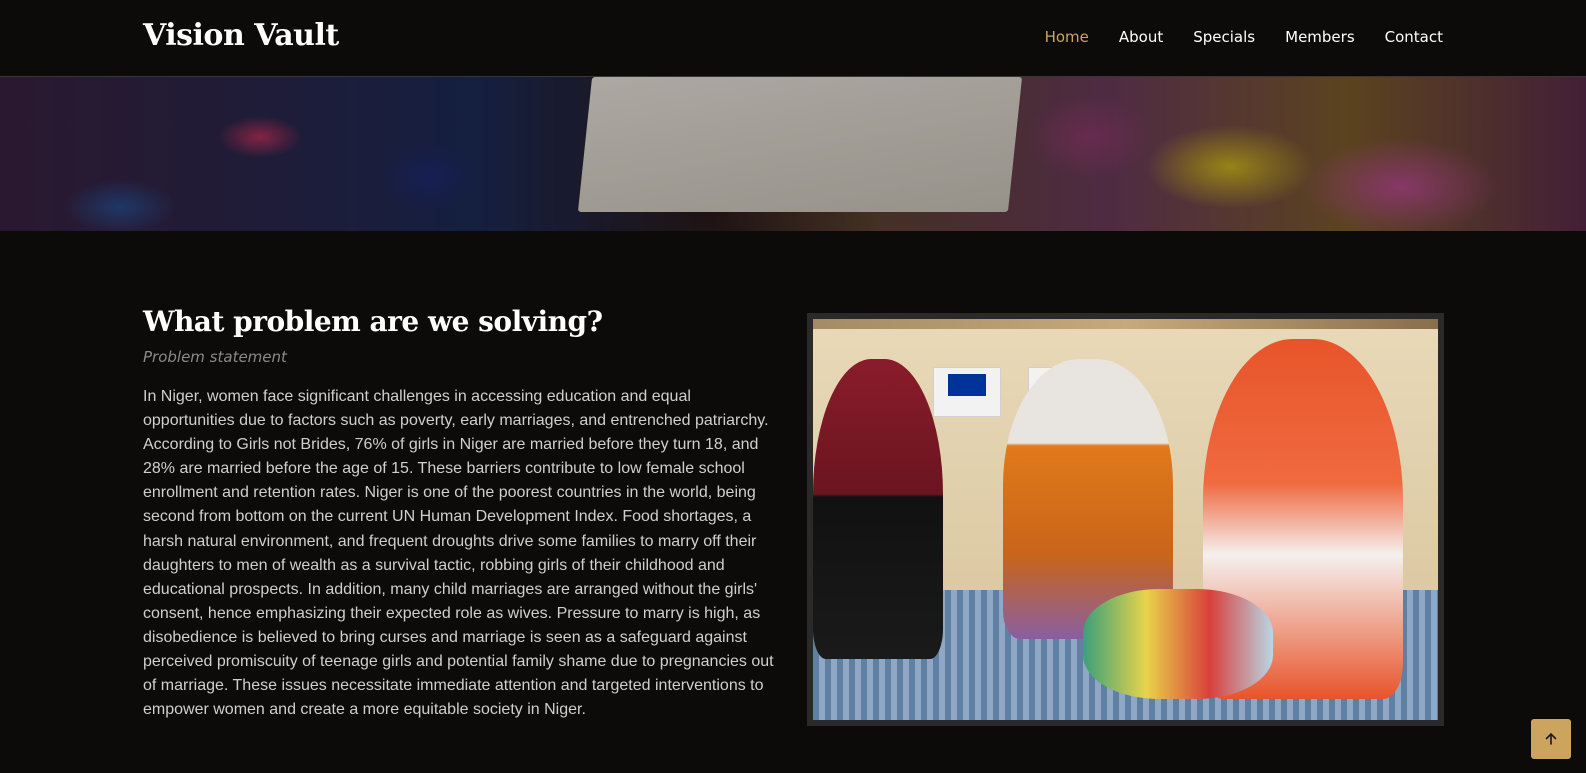  Describe the element at coordinates (1178, 644) in the screenshot. I see `colorful-fabric` at that location.